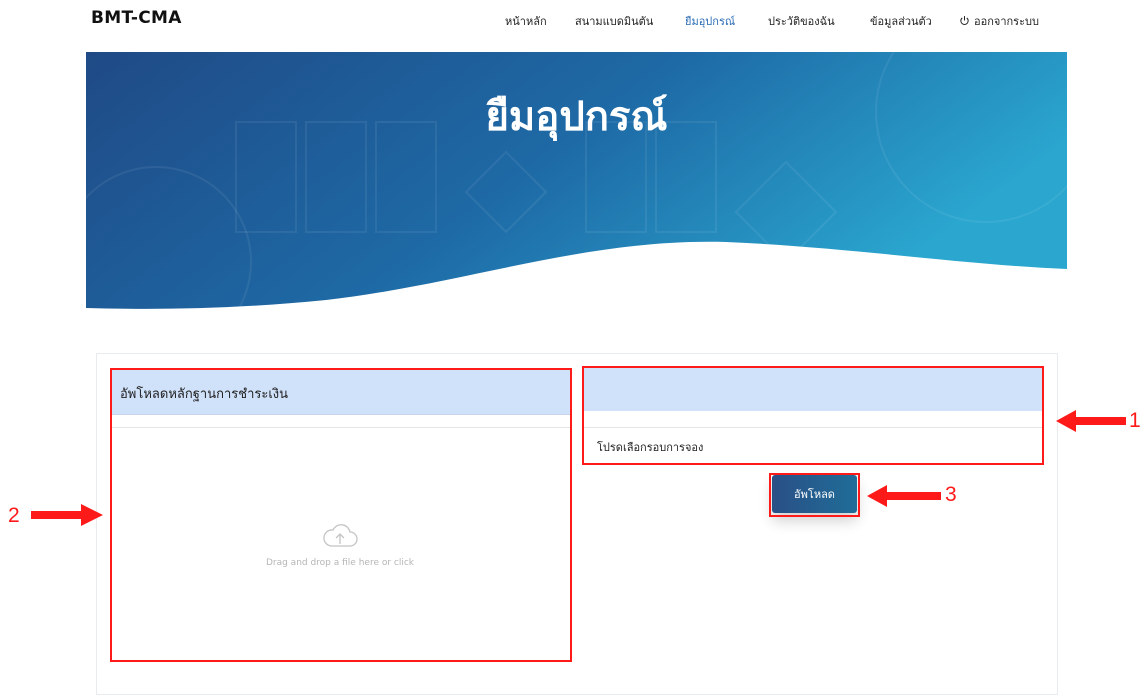 The image size is (1145, 695). Describe the element at coordinates (901, 21) in the screenshot. I see `nav-item-profile: ข้อมูลส่วนตัว` at that location.